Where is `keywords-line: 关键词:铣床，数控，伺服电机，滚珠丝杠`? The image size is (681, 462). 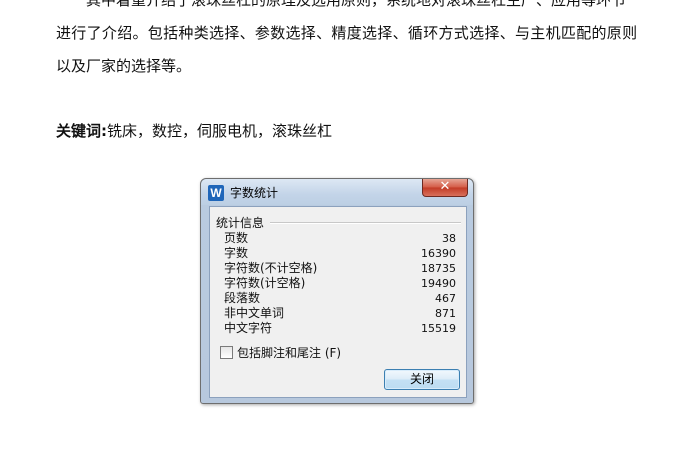 keywords-line: 关键词:铣床，数控，伺服电机，滚珠丝杠 is located at coordinates (194, 131).